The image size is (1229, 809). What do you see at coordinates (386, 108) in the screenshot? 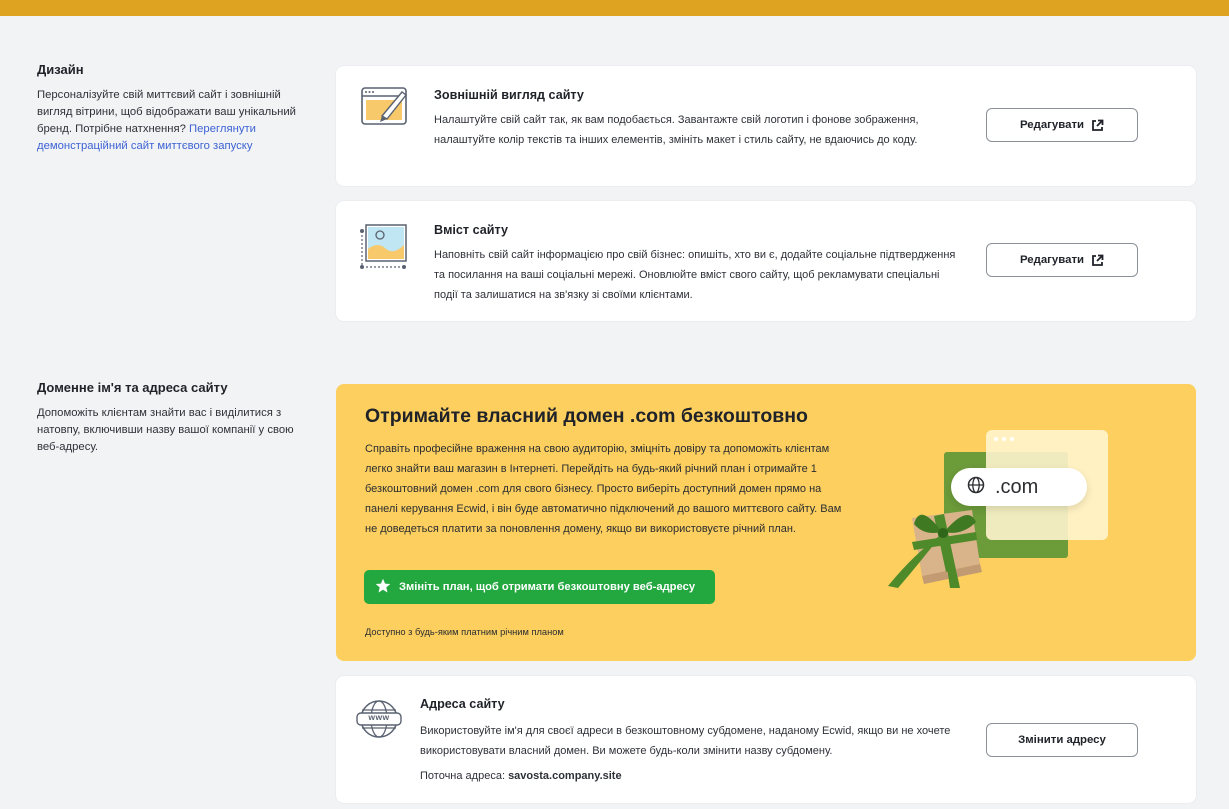
I see `browser-brush-icon` at bounding box center [386, 108].